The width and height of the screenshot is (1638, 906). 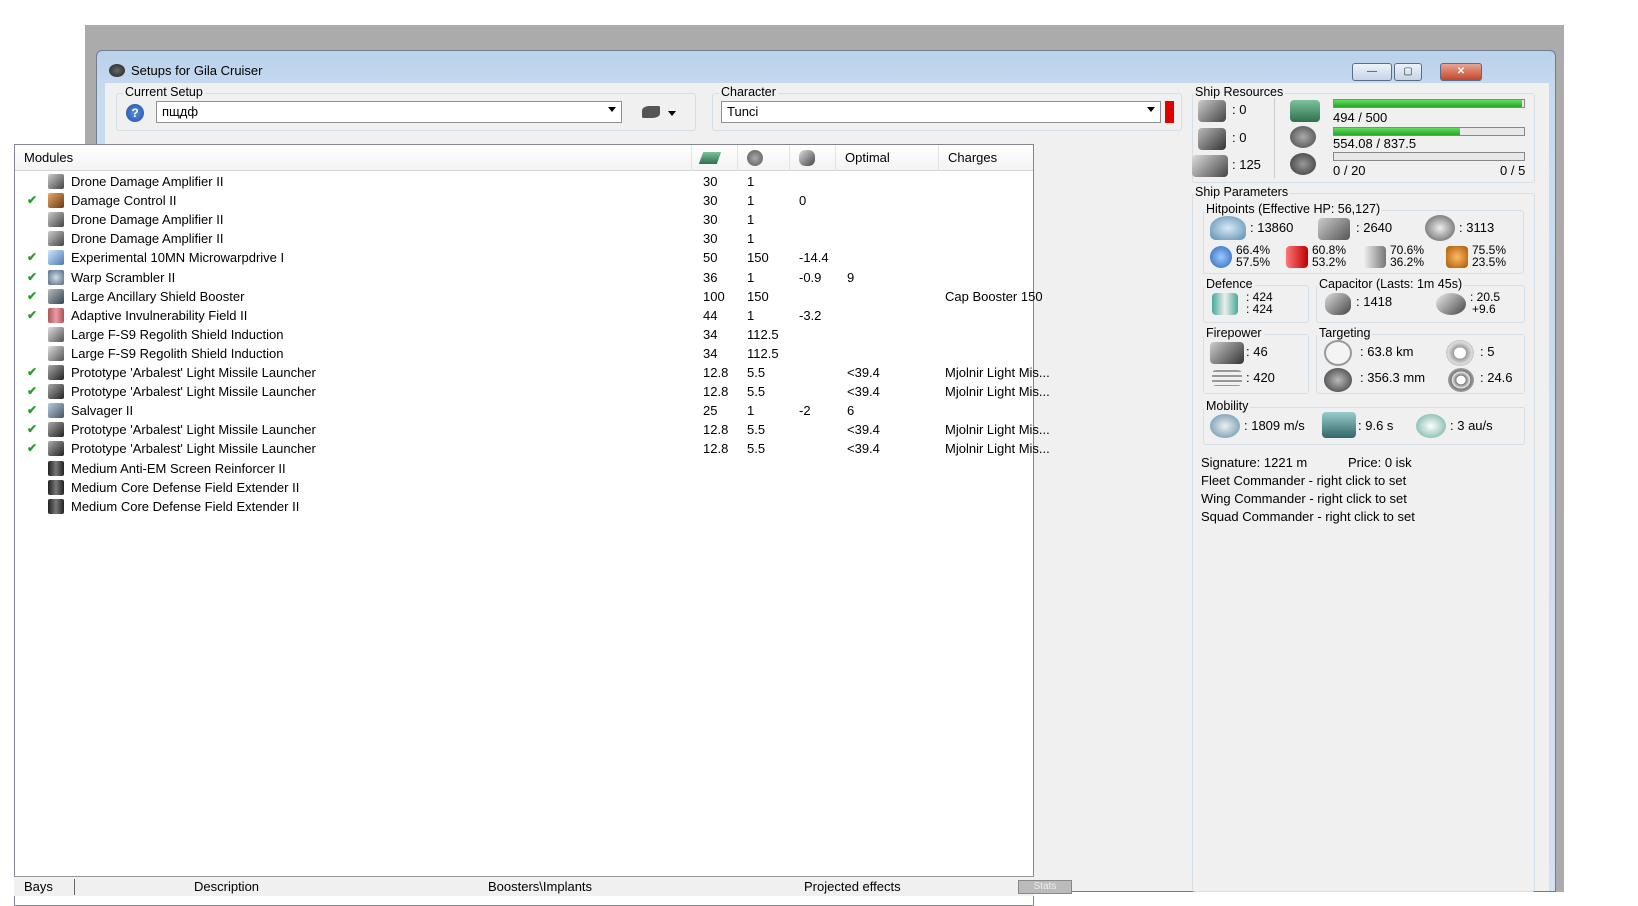 What do you see at coordinates (1304, 498) in the screenshot?
I see `wing-commander: Wing Commander - right click to set` at bounding box center [1304, 498].